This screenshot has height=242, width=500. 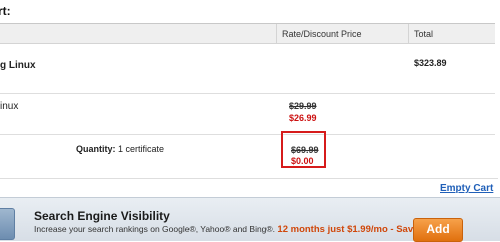 I want to click on empty-cart-link: Empty Cart, so click(x=466, y=188).